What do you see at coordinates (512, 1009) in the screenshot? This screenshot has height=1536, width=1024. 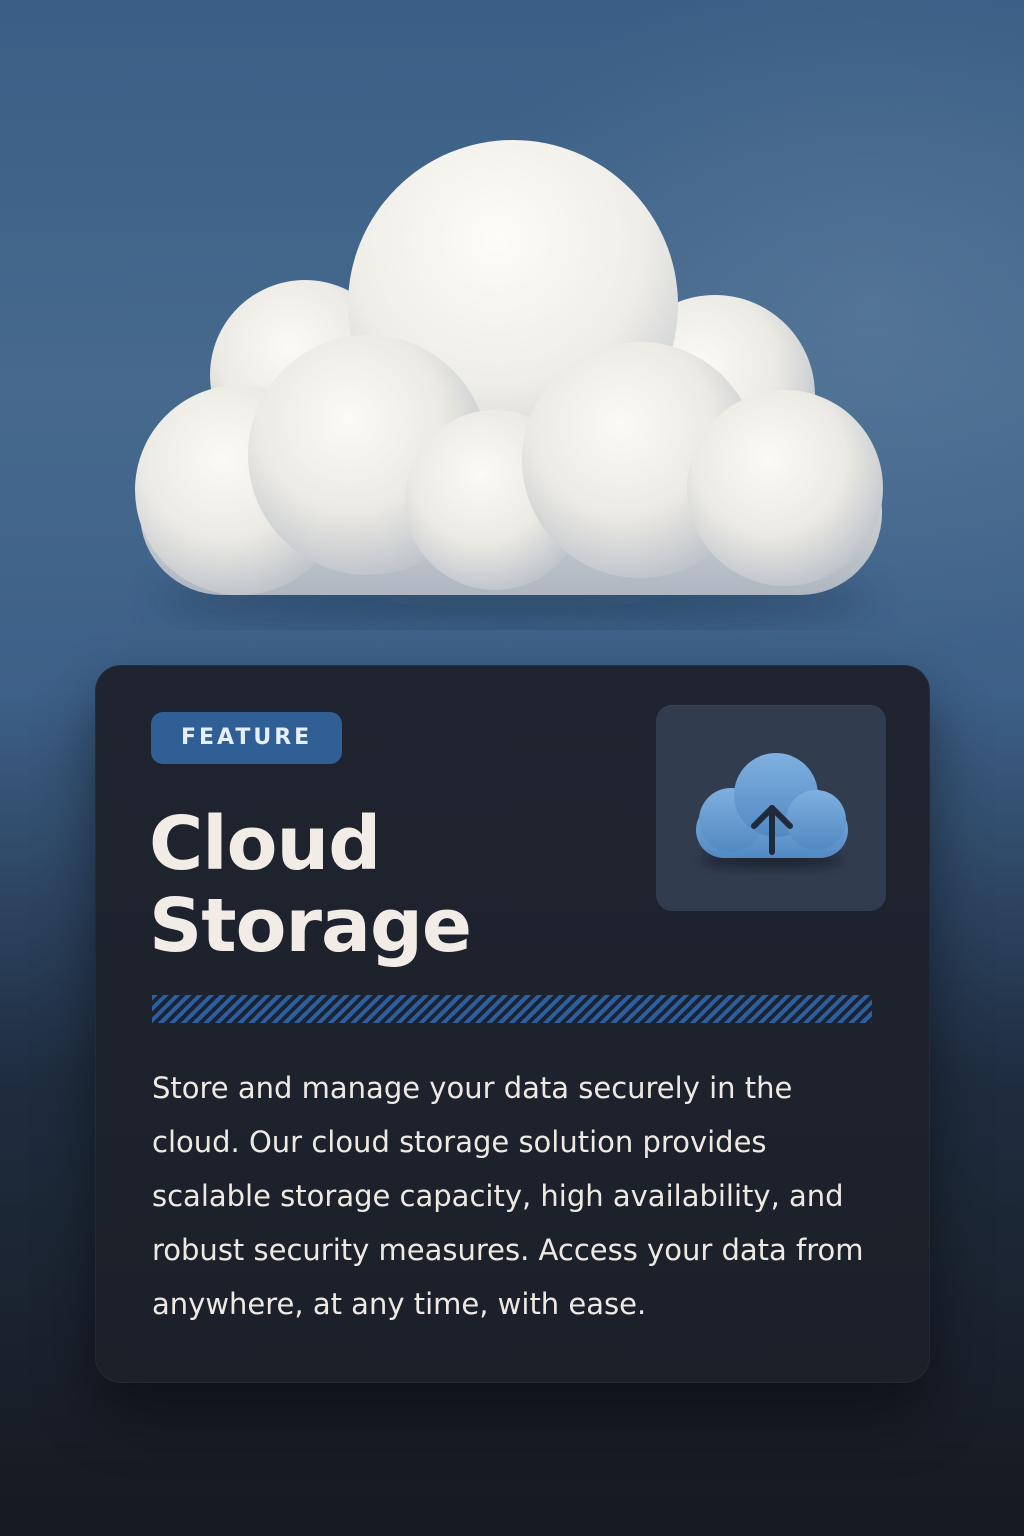 I see `striped-divider` at bounding box center [512, 1009].